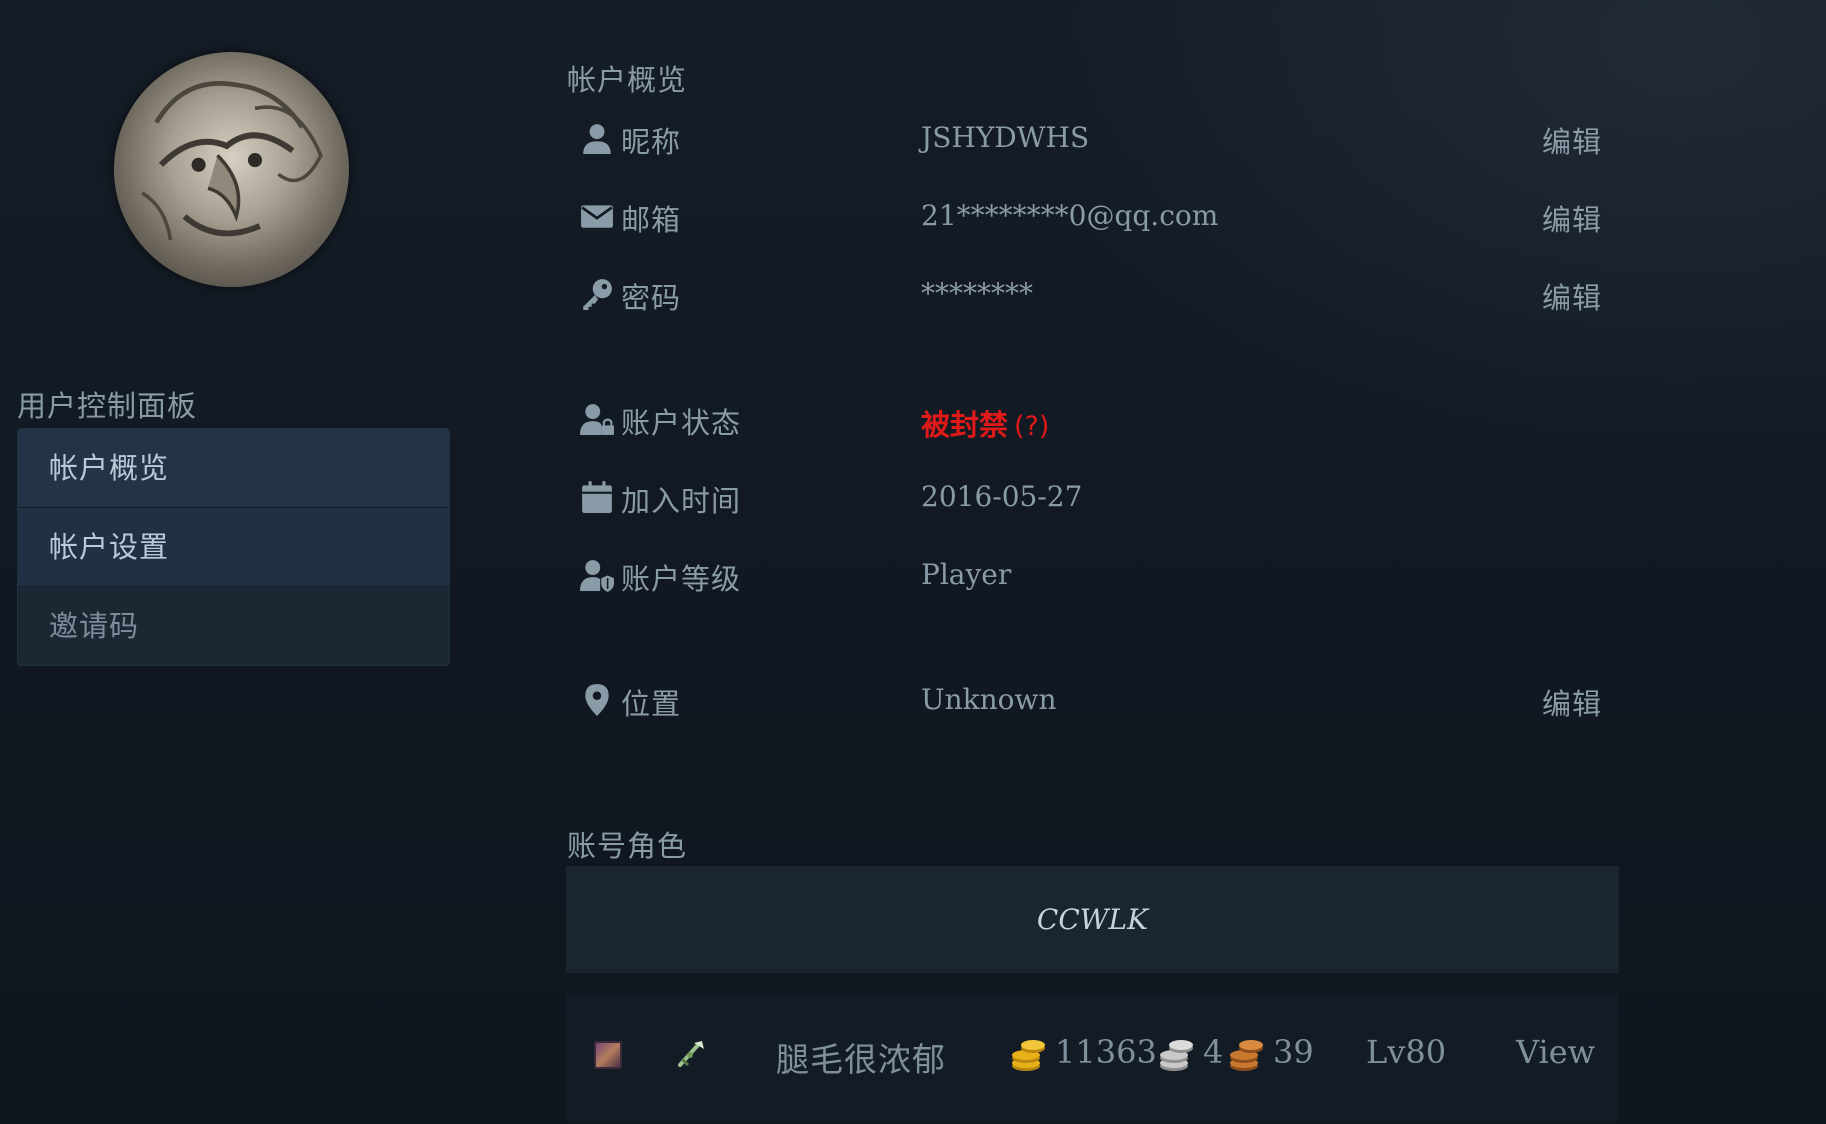 Image resolution: width=1826 pixels, height=1124 pixels. I want to click on overview-title: 帐户概览, so click(627, 80).